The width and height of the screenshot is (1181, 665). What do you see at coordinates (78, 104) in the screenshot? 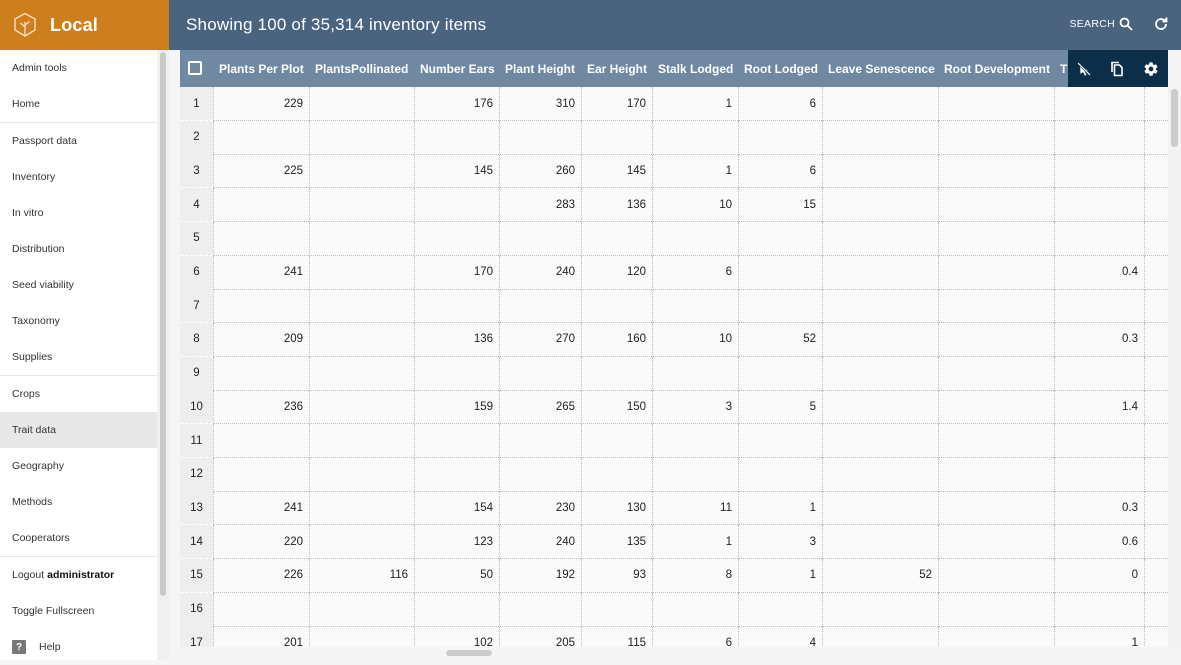
I see `sidebar-item-home: Home` at bounding box center [78, 104].